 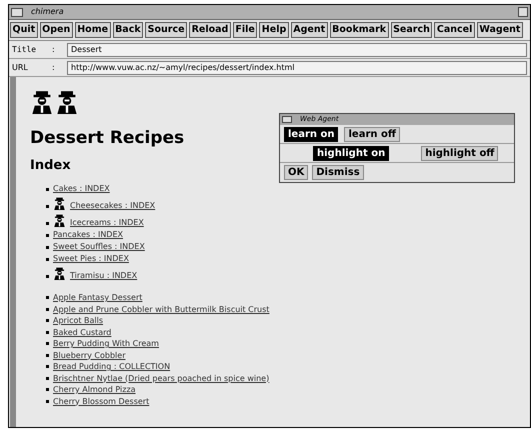 What do you see at coordinates (245, 30) in the screenshot?
I see `toolbar-button: File` at bounding box center [245, 30].